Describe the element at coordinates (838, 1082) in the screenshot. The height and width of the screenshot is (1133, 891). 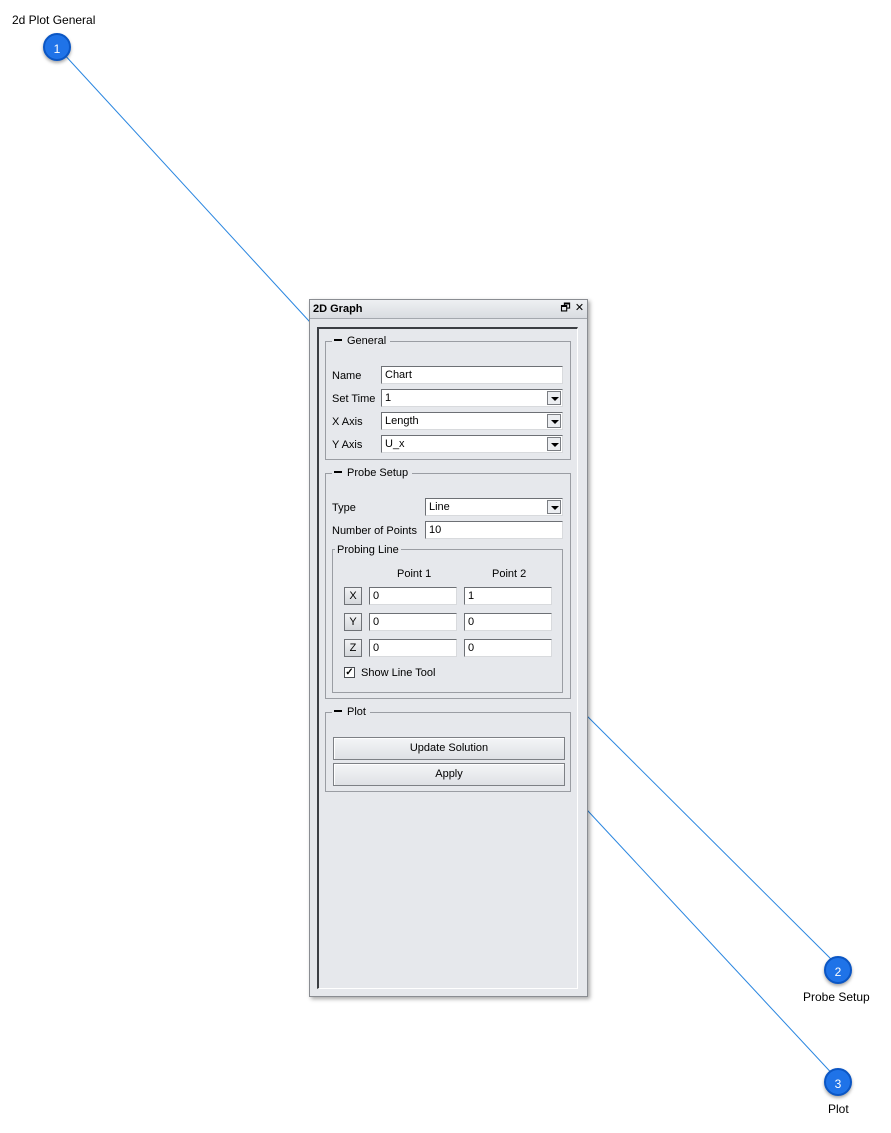
I see `callout-badge-3: 3` at that location.